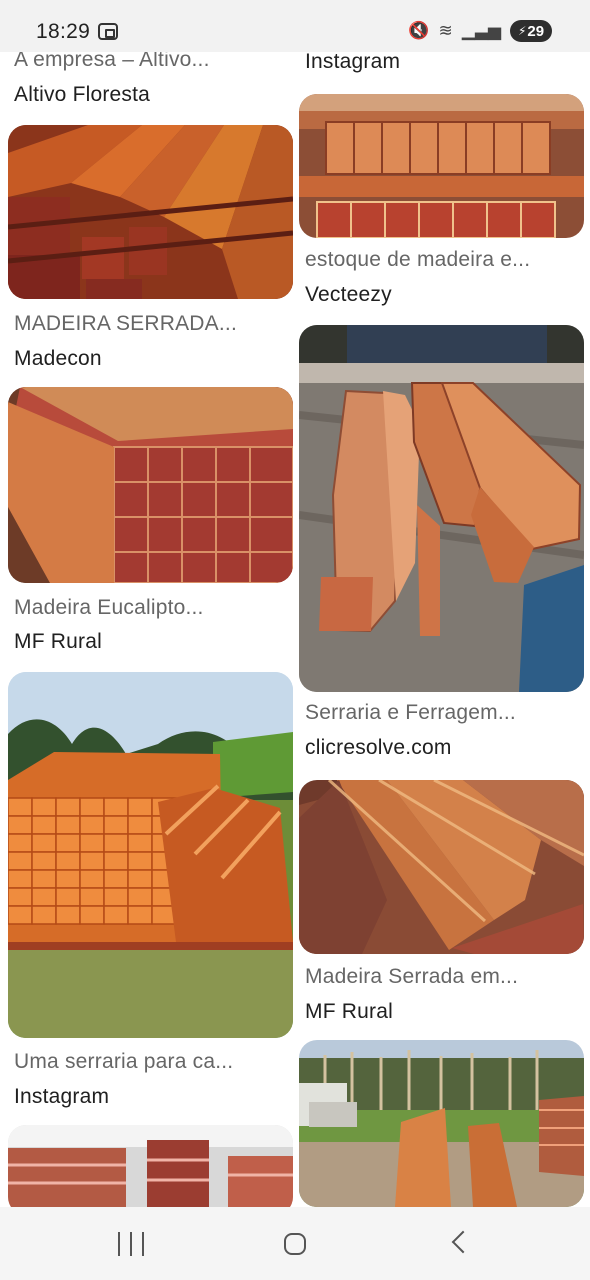  Describe the element at coordinates (82, 94) in the screenshot. I see `result-source: Altivo Floresta` at that location.